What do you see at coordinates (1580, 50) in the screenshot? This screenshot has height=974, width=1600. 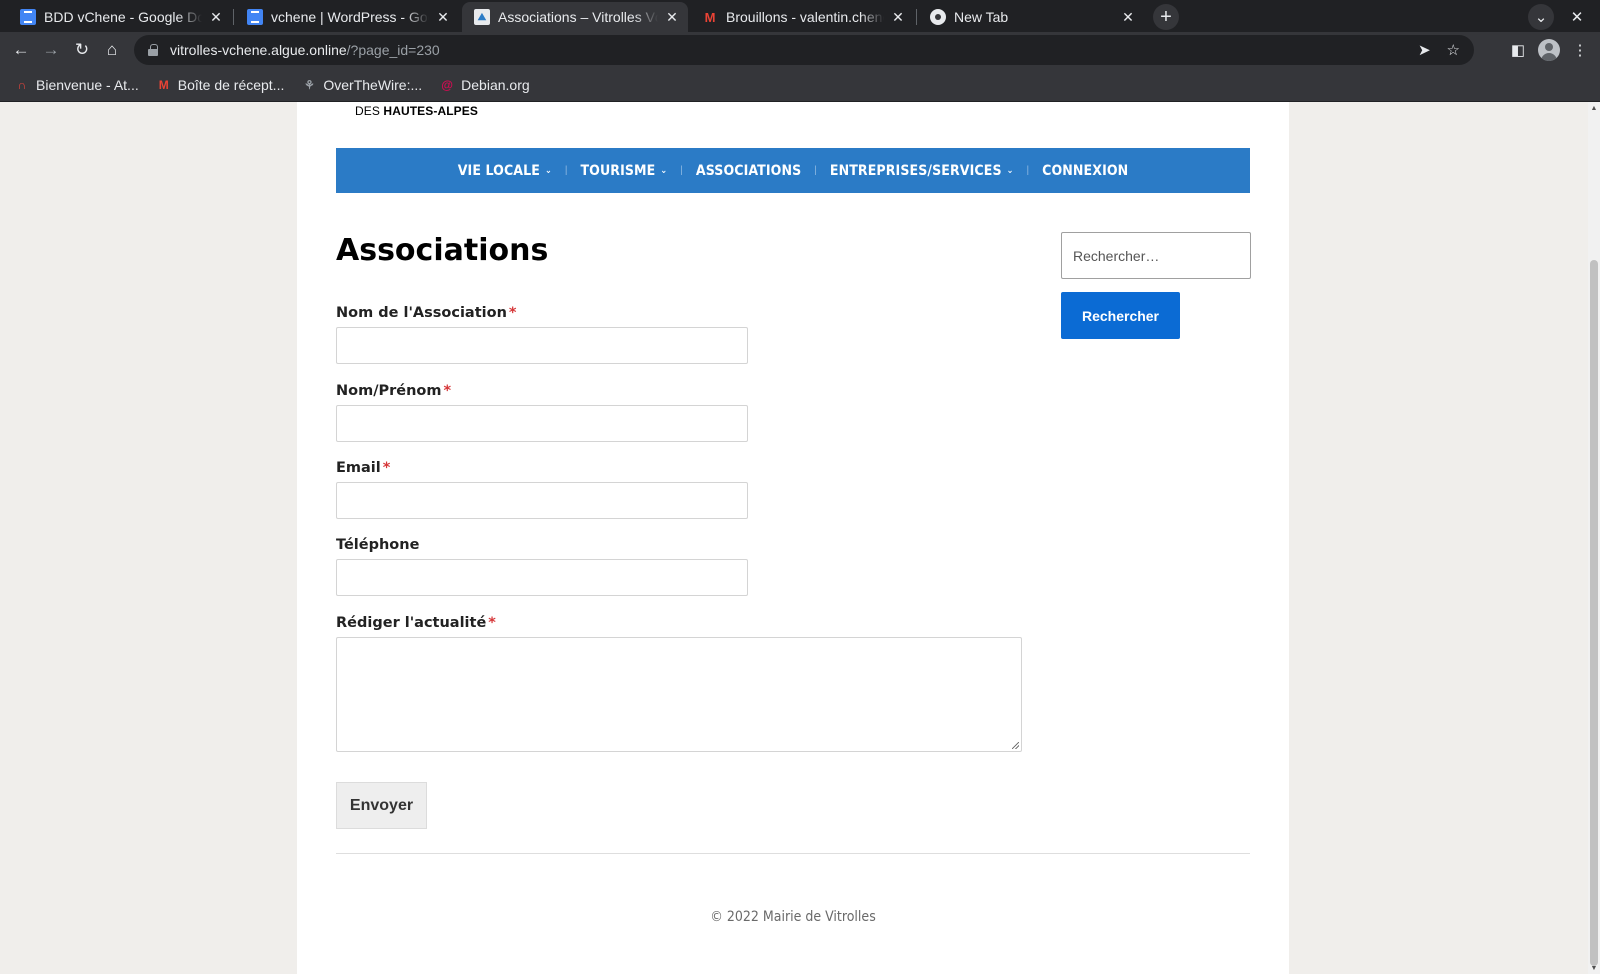 I see `menu-kebab-icon: ⋮` at bounding box center [1580, 50].